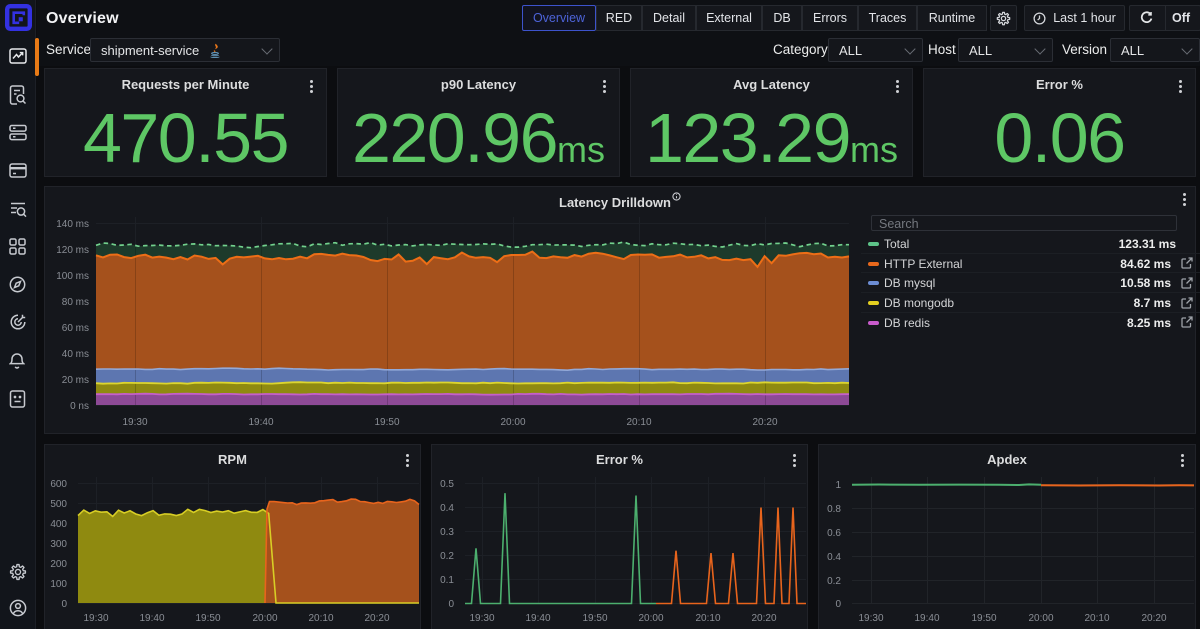 Image resolution: width=1200 pixels, height=629 pixels. I want to click on svg-text: 60 ms, so click(75, 328).